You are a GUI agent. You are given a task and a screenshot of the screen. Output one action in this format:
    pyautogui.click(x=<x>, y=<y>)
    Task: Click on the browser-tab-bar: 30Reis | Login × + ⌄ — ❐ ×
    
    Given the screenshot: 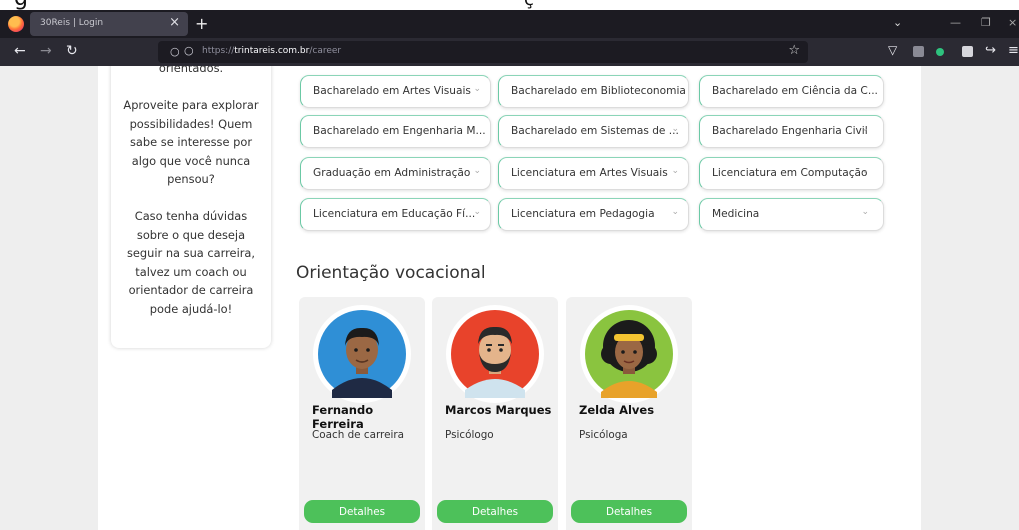 What is the action you would take?
    pyautogui.click(x=509, y=24)
    